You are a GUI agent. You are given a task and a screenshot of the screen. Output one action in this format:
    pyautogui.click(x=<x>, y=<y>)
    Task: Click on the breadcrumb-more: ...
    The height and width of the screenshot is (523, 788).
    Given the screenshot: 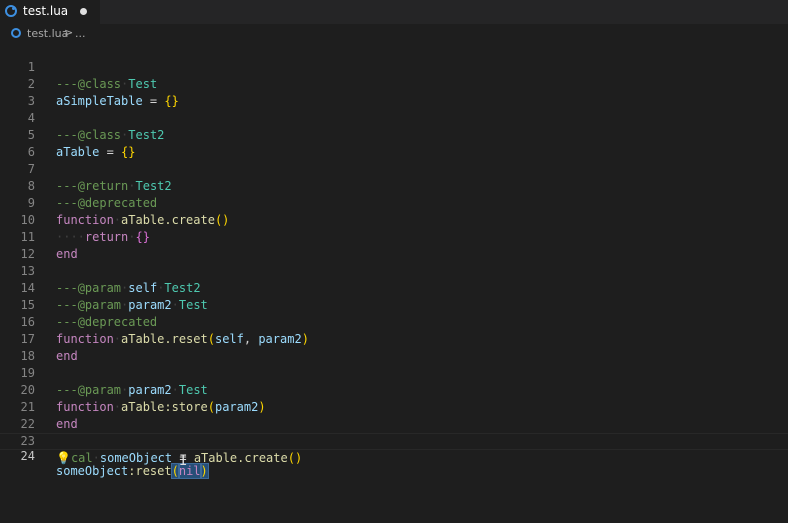 What is the action you would take?
    pyautogui.click(x=80, y=33)
    